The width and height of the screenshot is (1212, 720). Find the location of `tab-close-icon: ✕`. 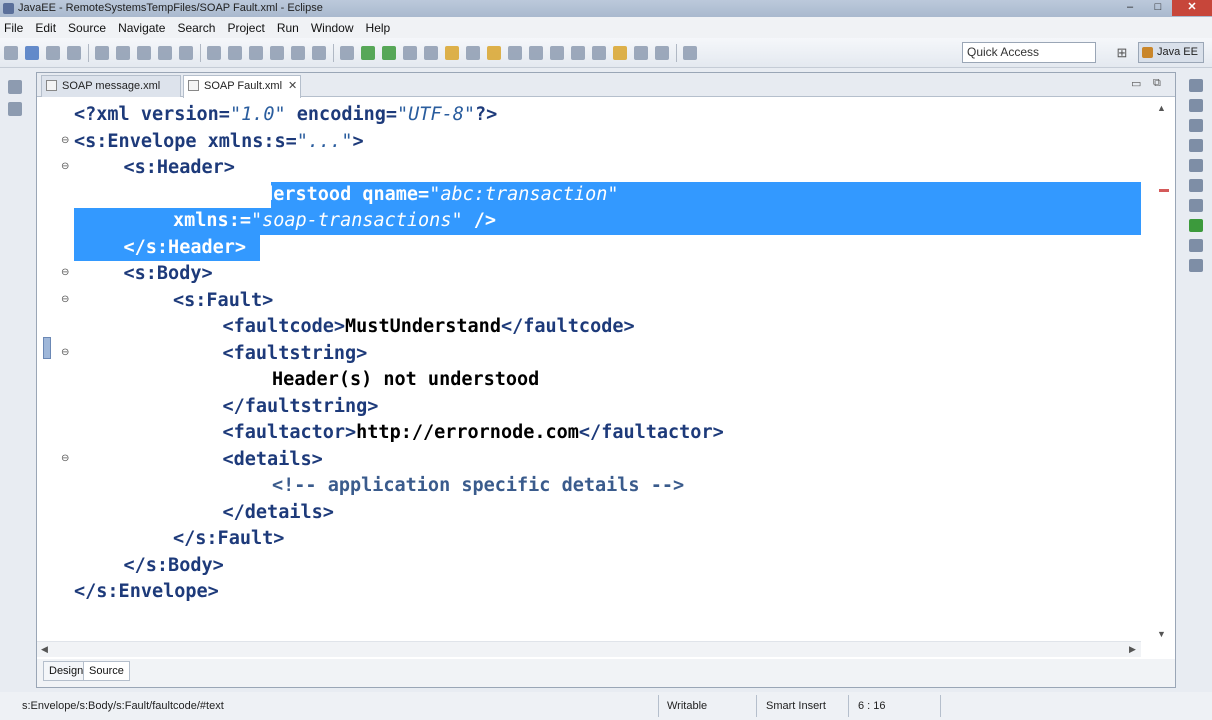

tab-close-icon: ✕ is located at coordinates (292, 86).